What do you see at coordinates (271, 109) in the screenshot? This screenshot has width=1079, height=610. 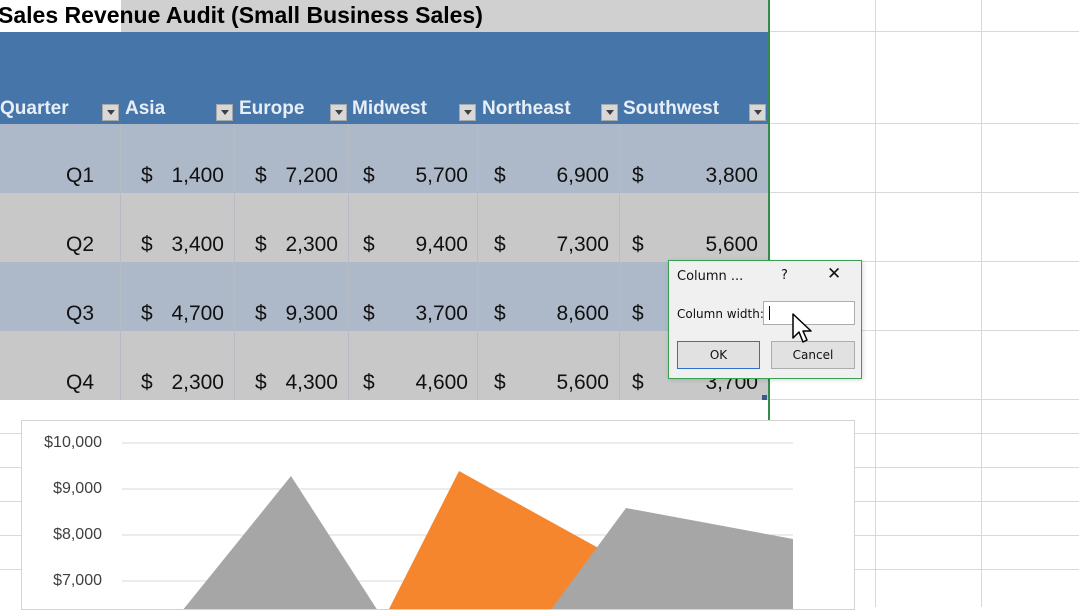 I see `header-europe: Europe` at bounding box center [271, 109].